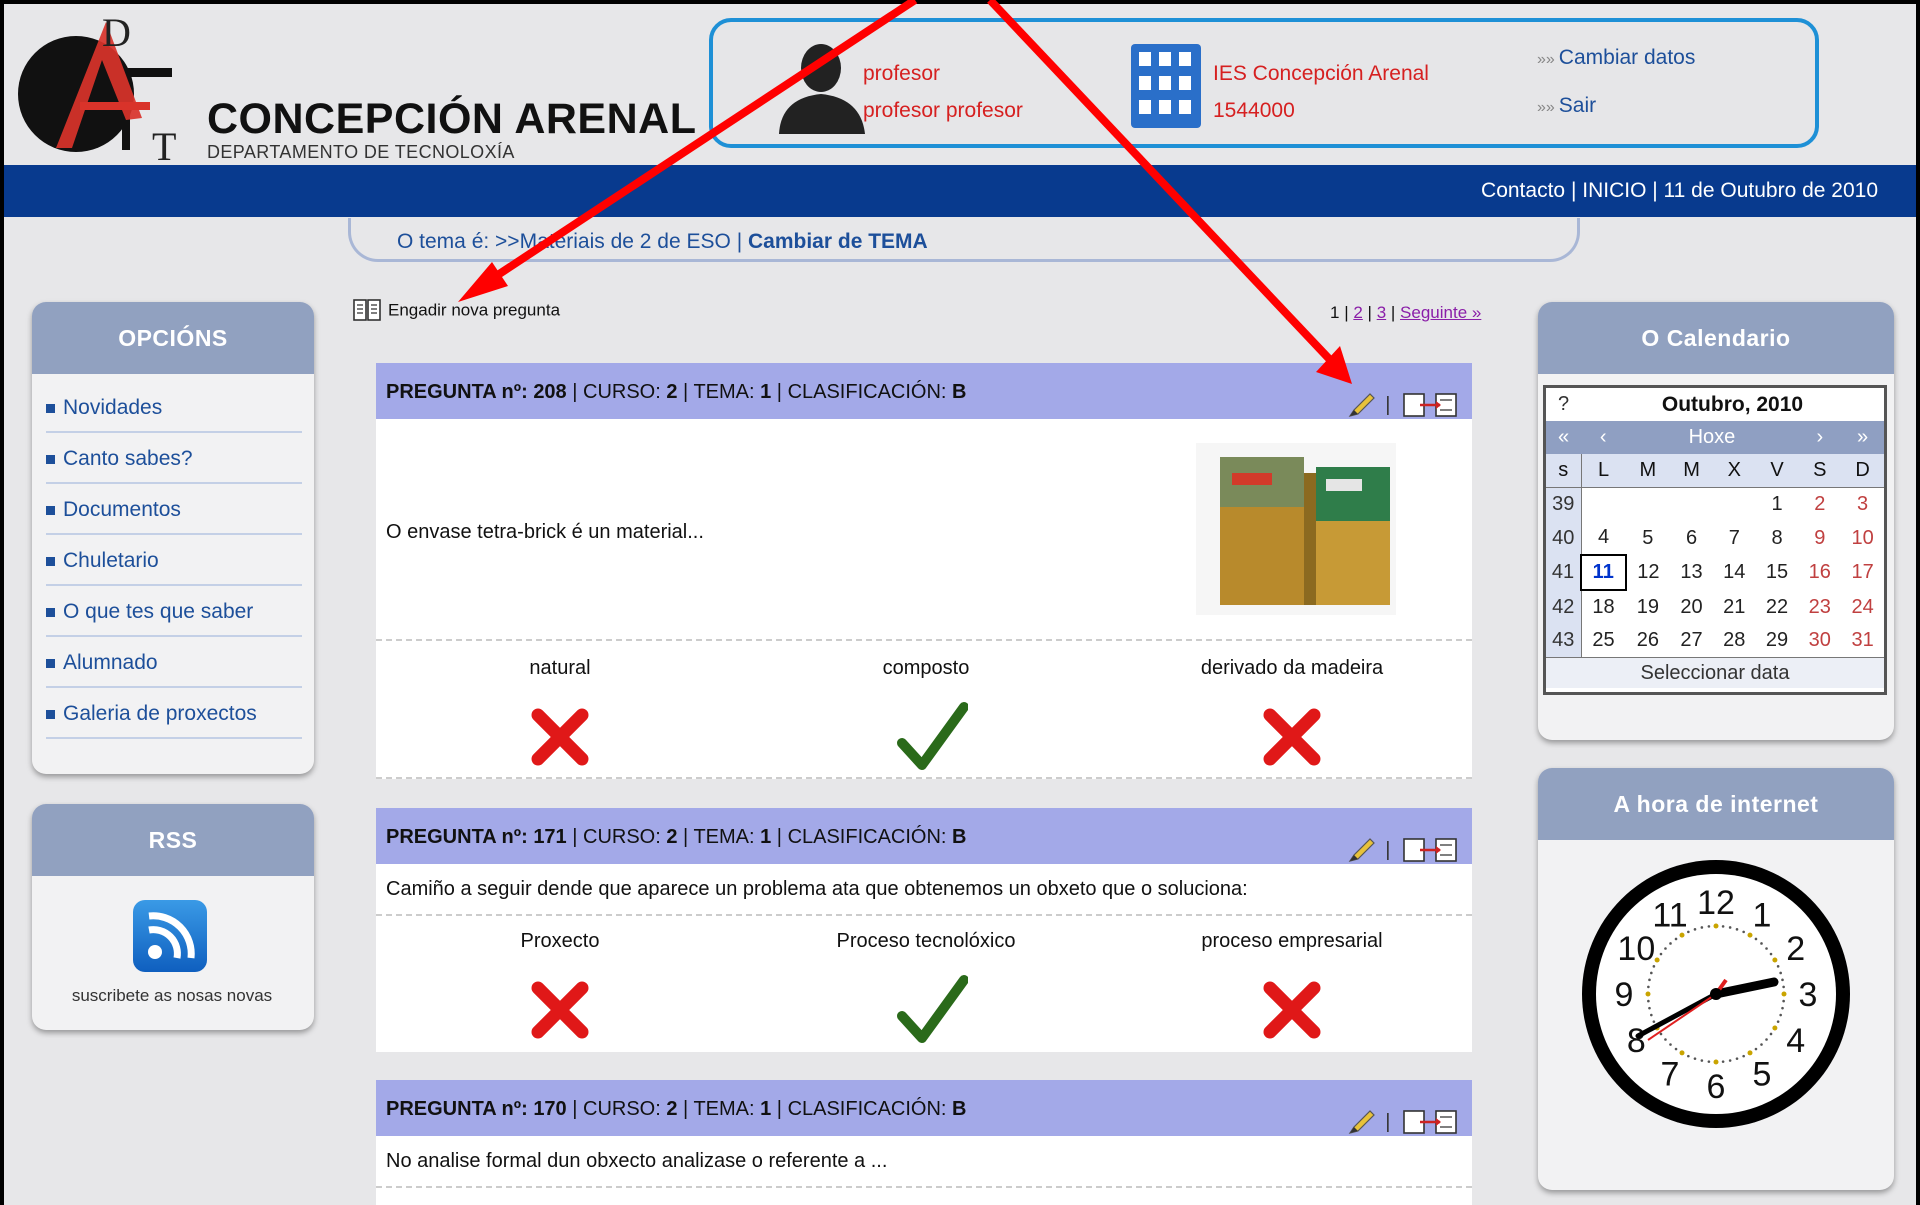 The image size is (1920, 1205). I want to click on calendar-day: 9, so click(1819, 538).